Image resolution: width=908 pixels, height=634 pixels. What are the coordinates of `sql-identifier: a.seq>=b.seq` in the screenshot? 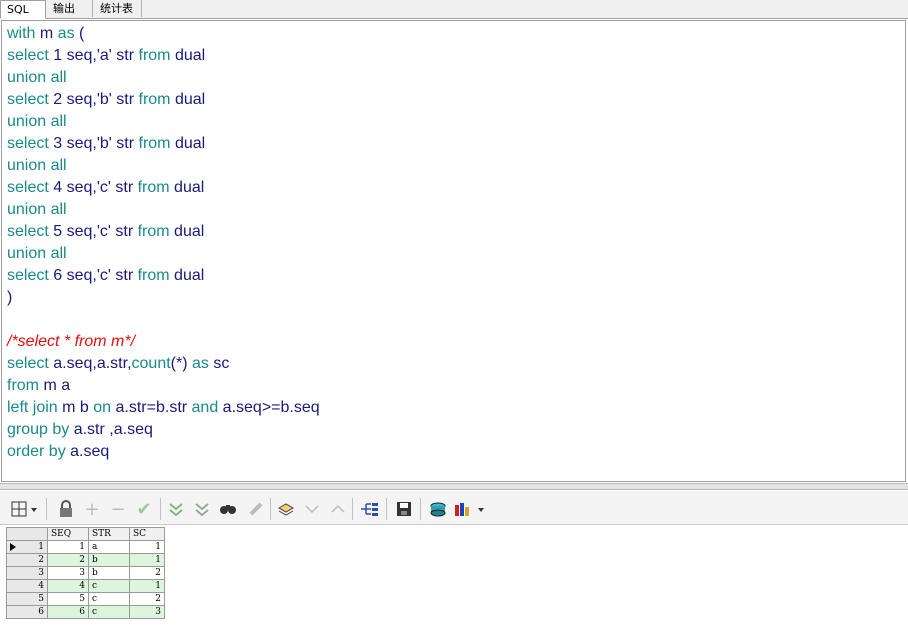 It's located at (269, 407).